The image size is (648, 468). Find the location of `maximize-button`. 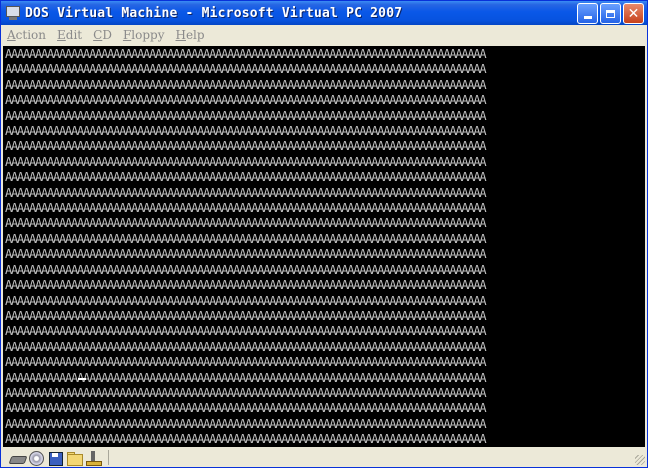

maximize-button is located at coordinates (610, 13).